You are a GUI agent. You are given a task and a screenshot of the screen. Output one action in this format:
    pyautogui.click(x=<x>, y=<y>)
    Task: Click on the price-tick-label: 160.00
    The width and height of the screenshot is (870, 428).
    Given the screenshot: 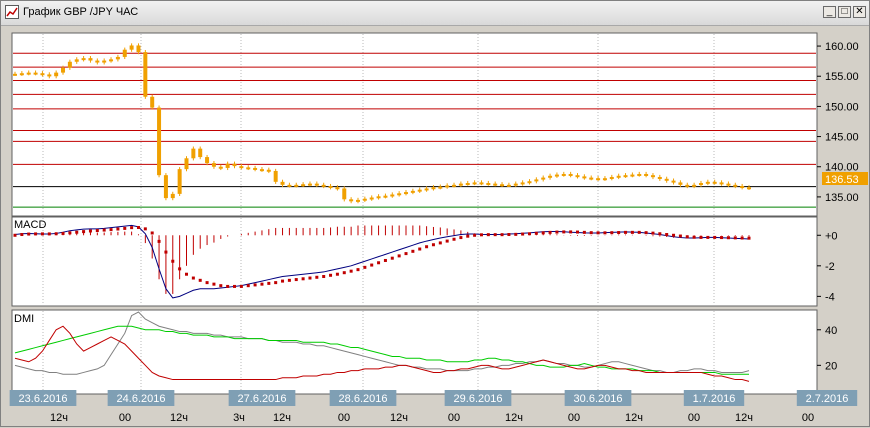 What is the action you would take?
    pyautogui.click(x=842, y=47)
    